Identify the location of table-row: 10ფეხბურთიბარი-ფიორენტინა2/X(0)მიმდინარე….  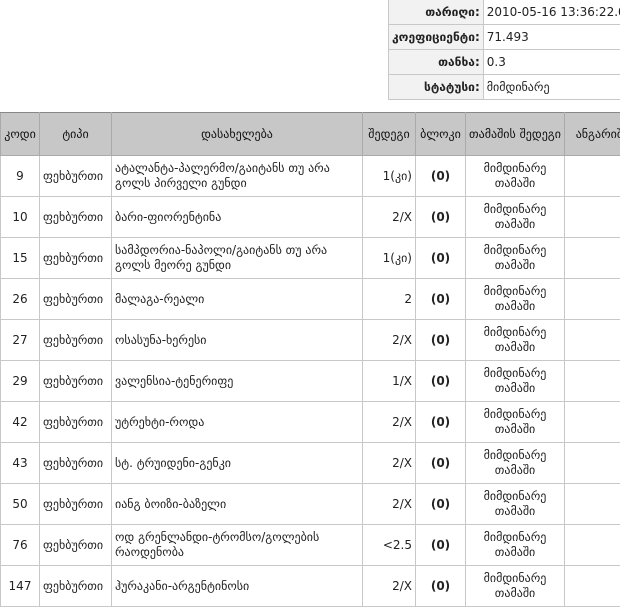
(310, 217).